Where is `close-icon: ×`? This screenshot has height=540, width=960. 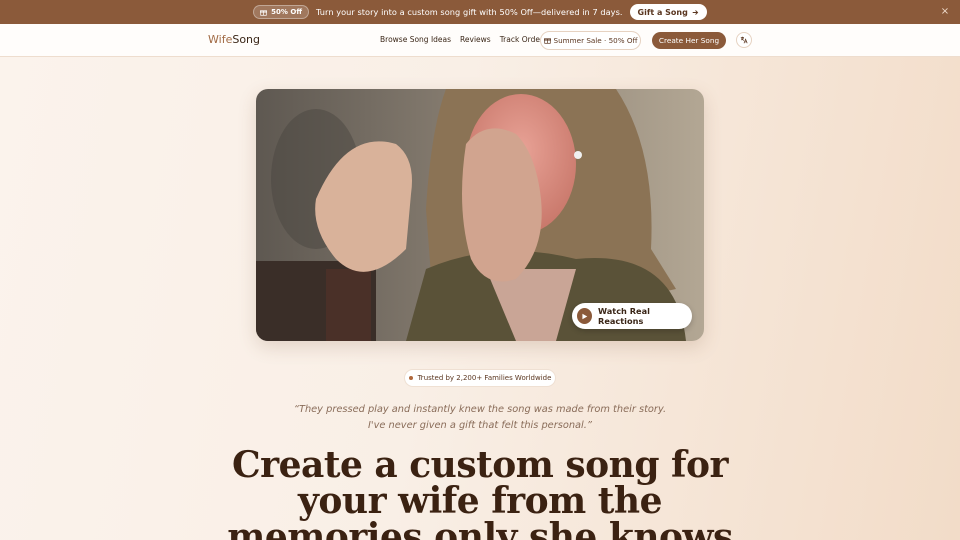 close-icon: × is located at coordinates (945, 12).